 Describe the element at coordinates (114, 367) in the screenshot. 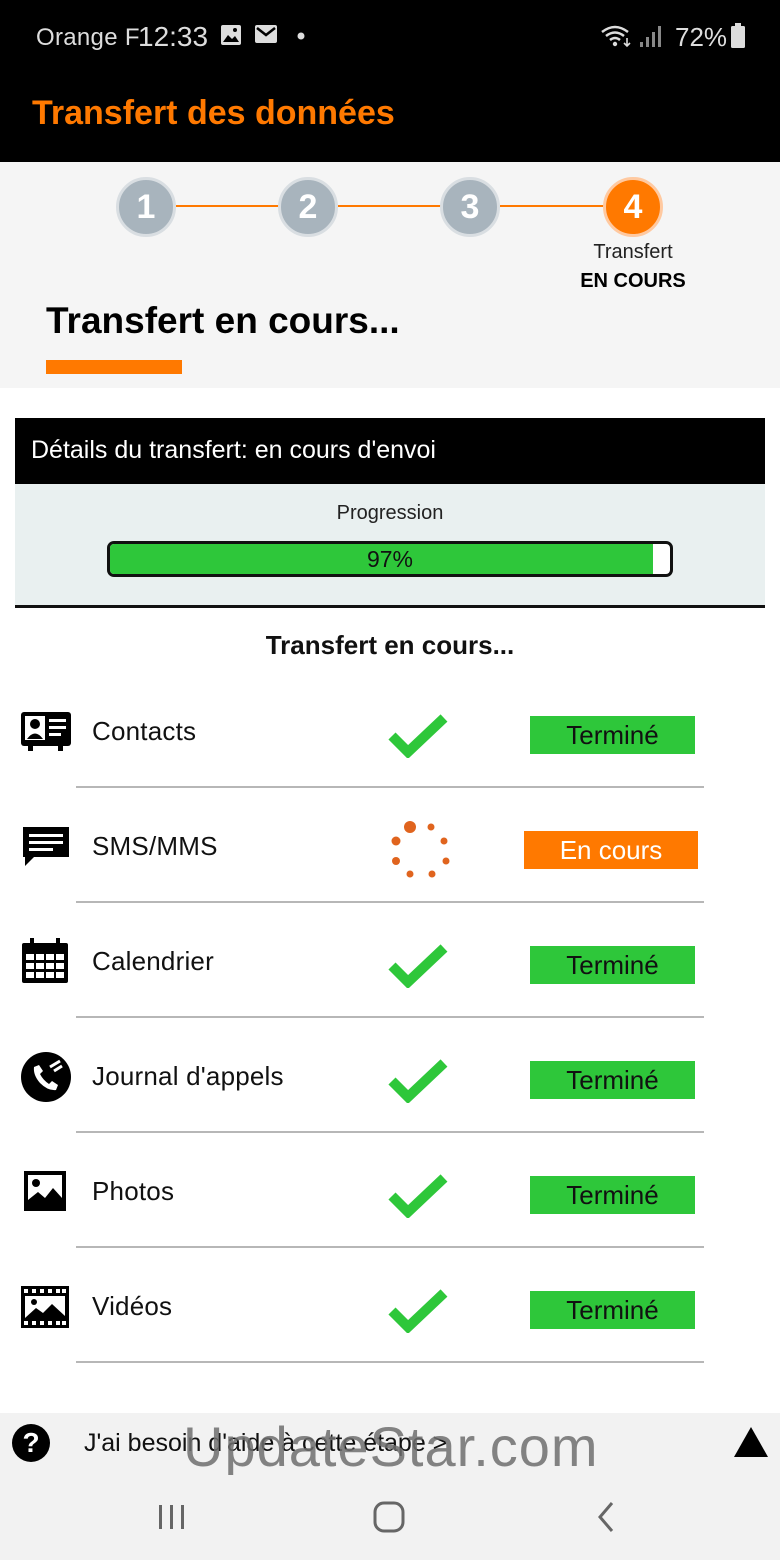

I see `title-underline` at that location.